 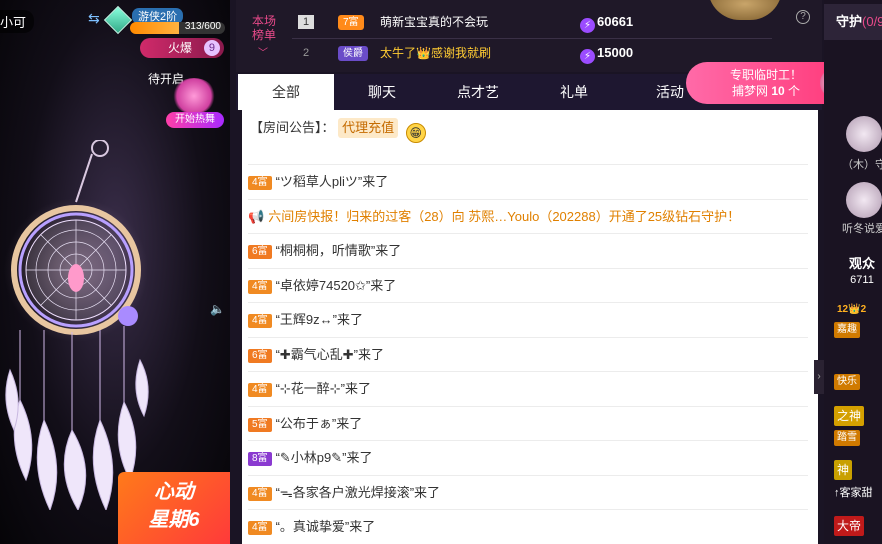 What do you see at coordinates (530, 130) in the screenshot?
I see `room-announcement: 【房间公告】： 代理充值 😁` at bounding box center [530, 130].